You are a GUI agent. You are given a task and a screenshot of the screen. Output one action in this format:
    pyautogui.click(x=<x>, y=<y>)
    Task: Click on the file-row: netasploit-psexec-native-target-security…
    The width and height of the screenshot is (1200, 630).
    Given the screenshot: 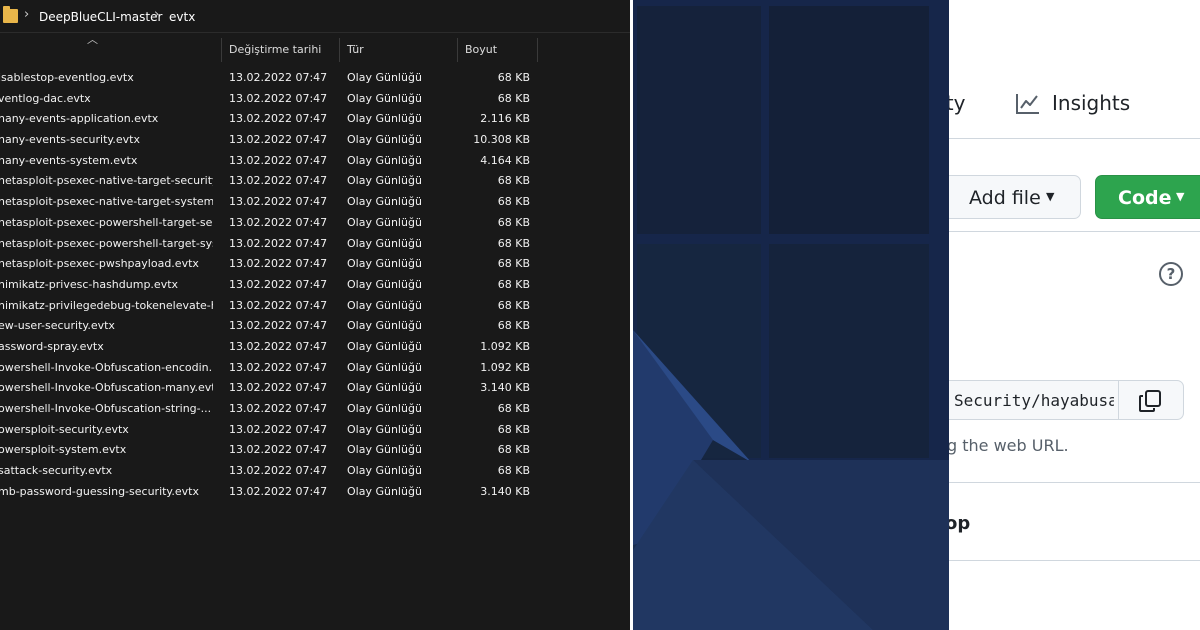 What is the action you would take?
    pyautogui.click(x=315, y=181)
    